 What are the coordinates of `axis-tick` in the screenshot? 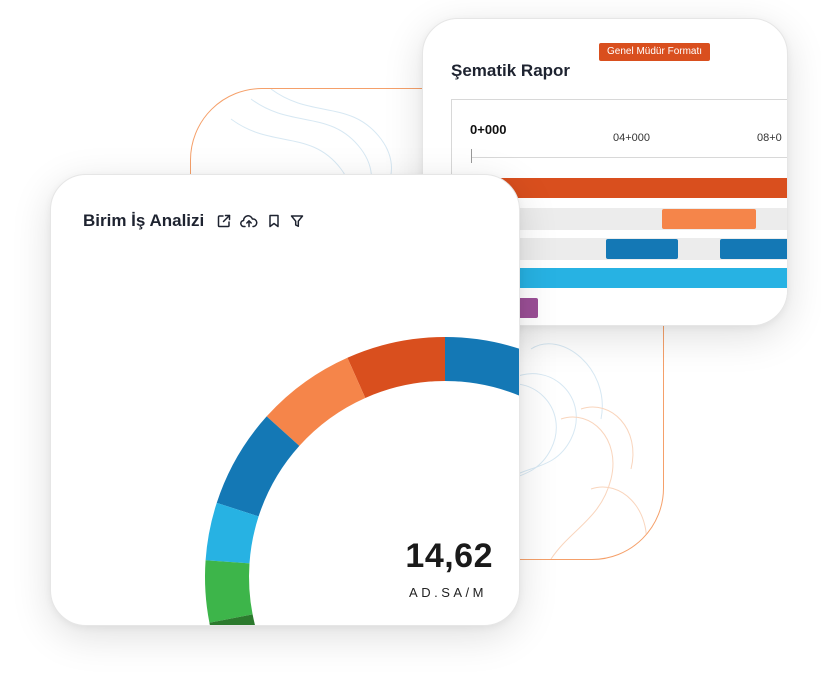 It's located at (471, 156).